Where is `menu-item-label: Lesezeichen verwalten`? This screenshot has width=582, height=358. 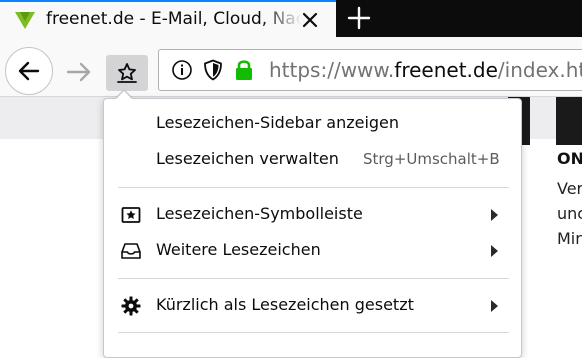 menu-item-label: Lesezeichen verwalten is located at coordinates (247, 158).